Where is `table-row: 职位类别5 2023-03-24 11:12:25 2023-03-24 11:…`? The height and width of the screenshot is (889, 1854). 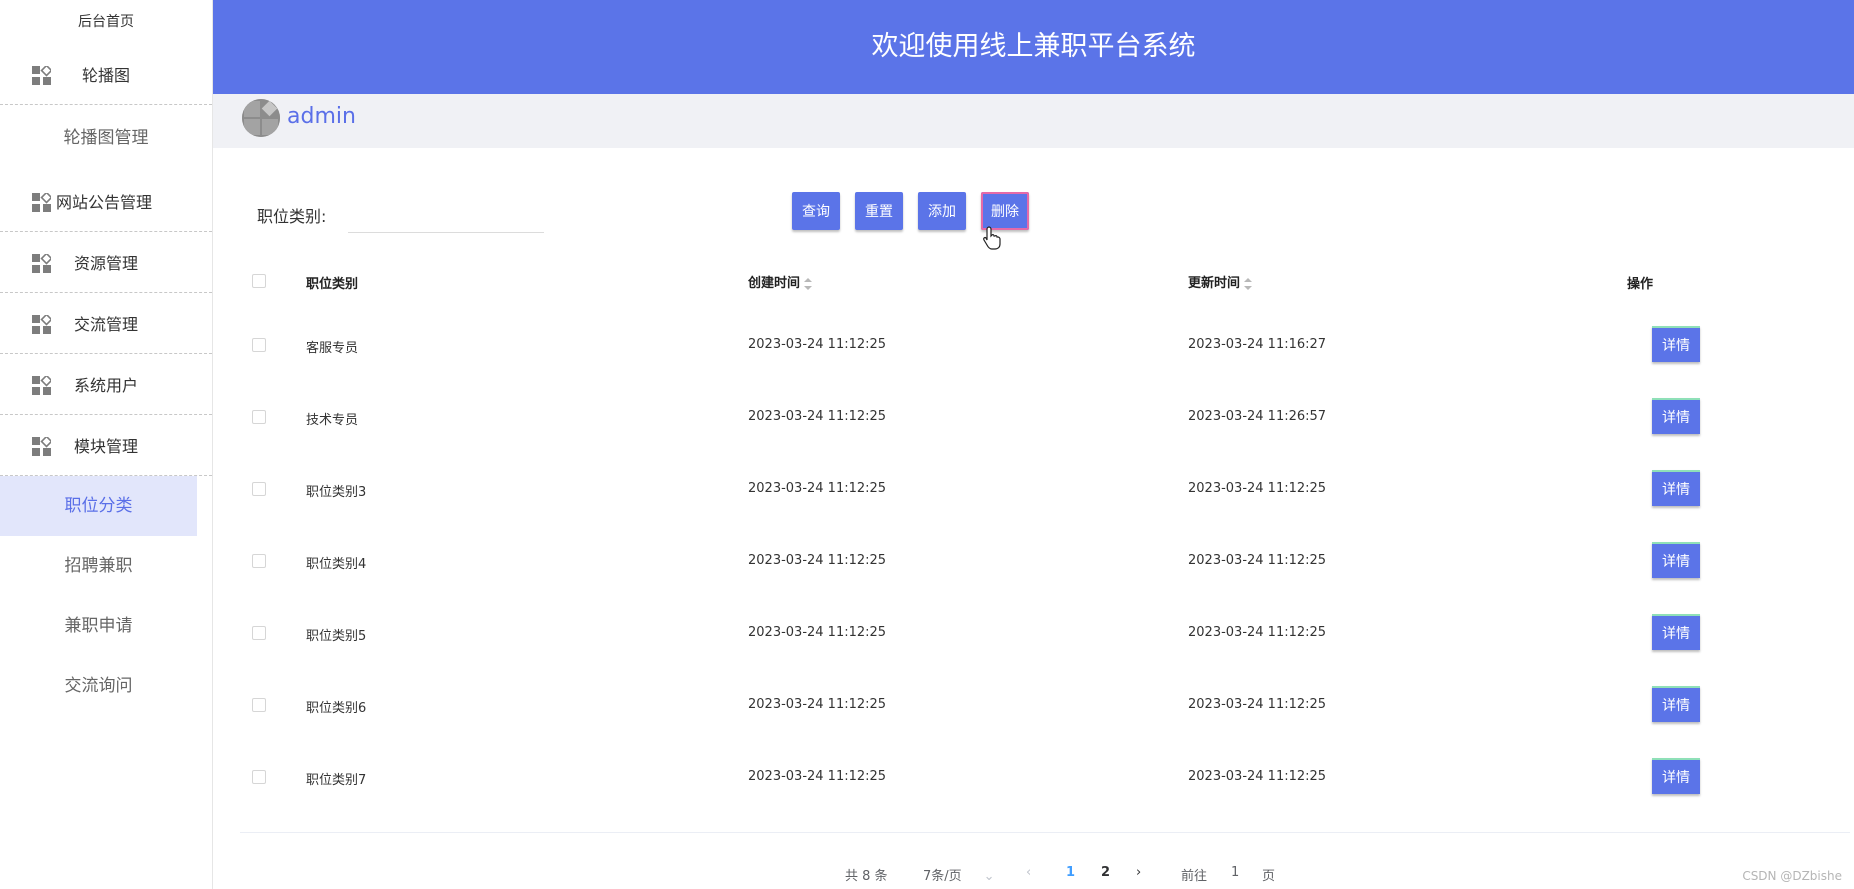
table-row: 职位类别5 2023-03-24 11:12:25 2023-03-24 11:… is located at coordinates (1045, 632).